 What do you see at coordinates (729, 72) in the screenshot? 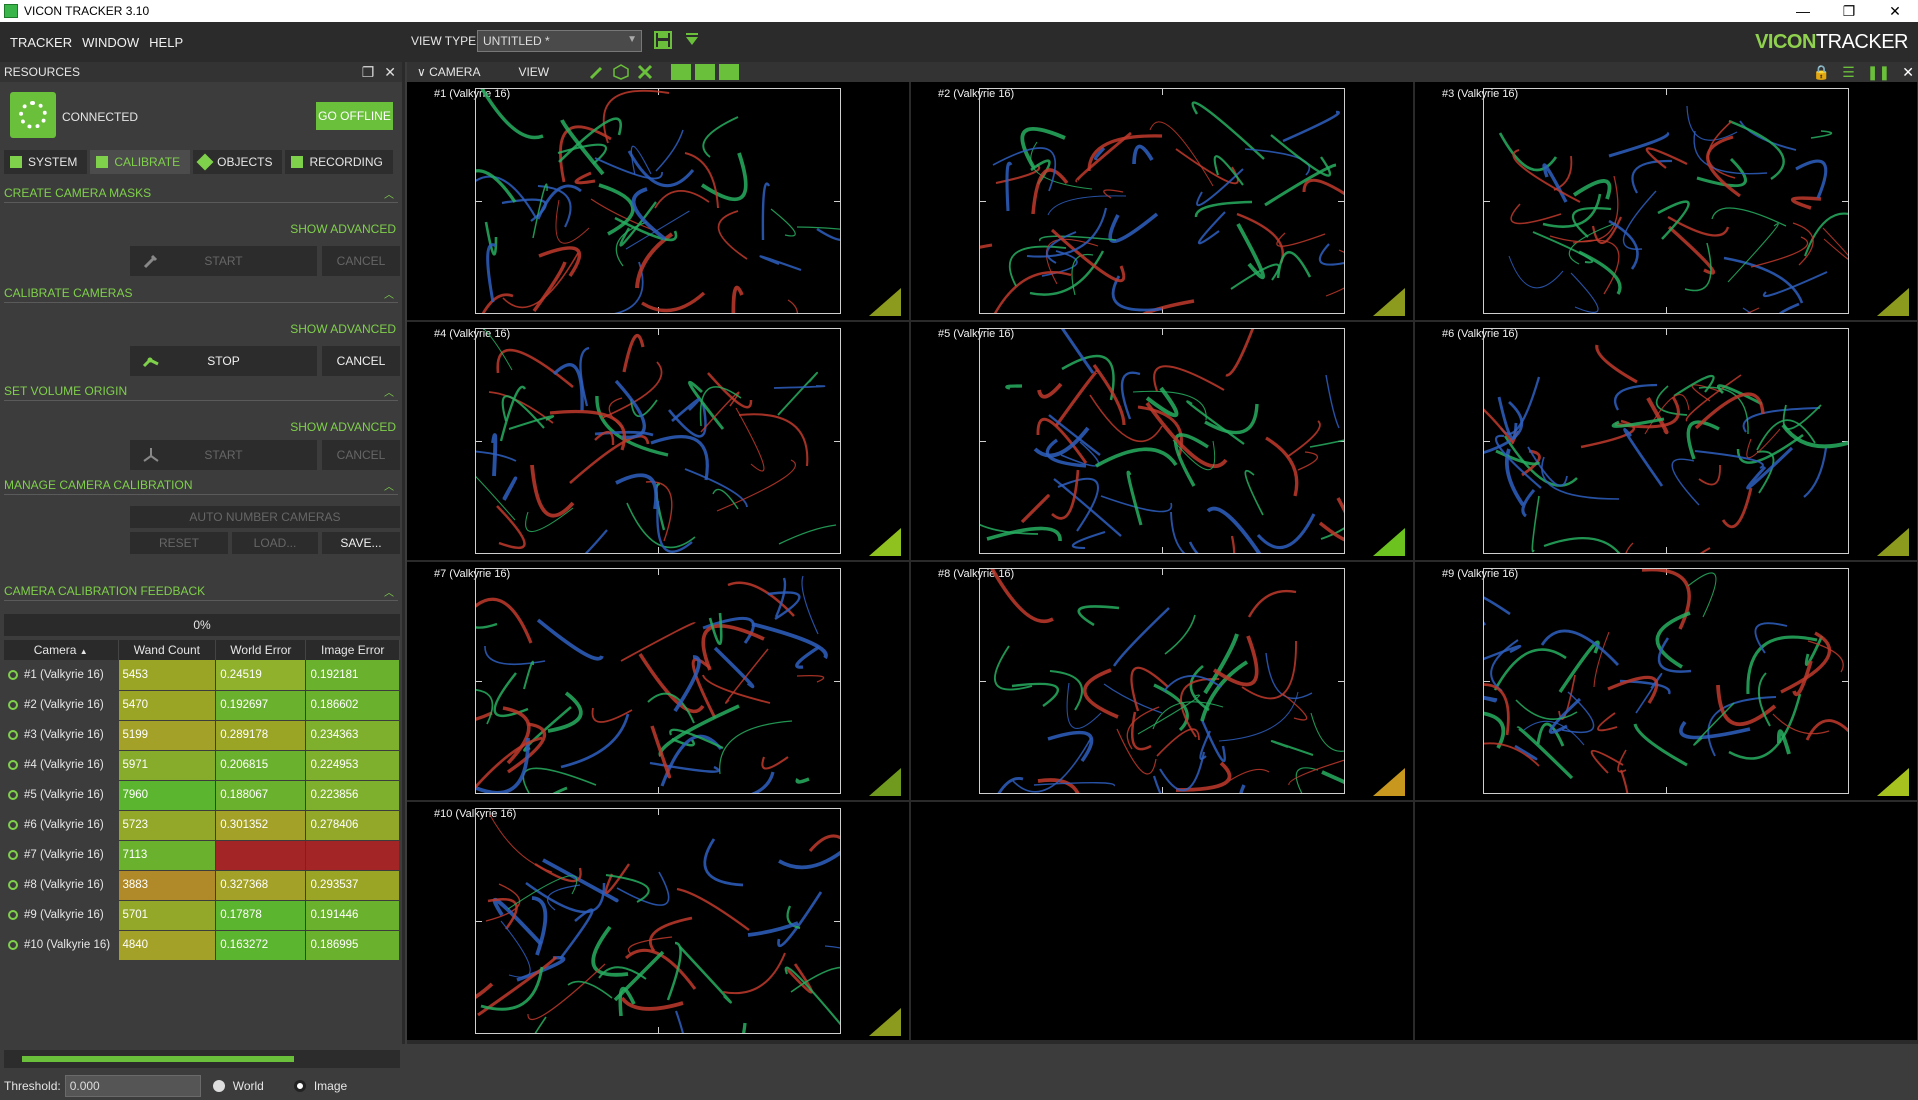
I see `fit-view-icon` at bounding box center [729, 72].